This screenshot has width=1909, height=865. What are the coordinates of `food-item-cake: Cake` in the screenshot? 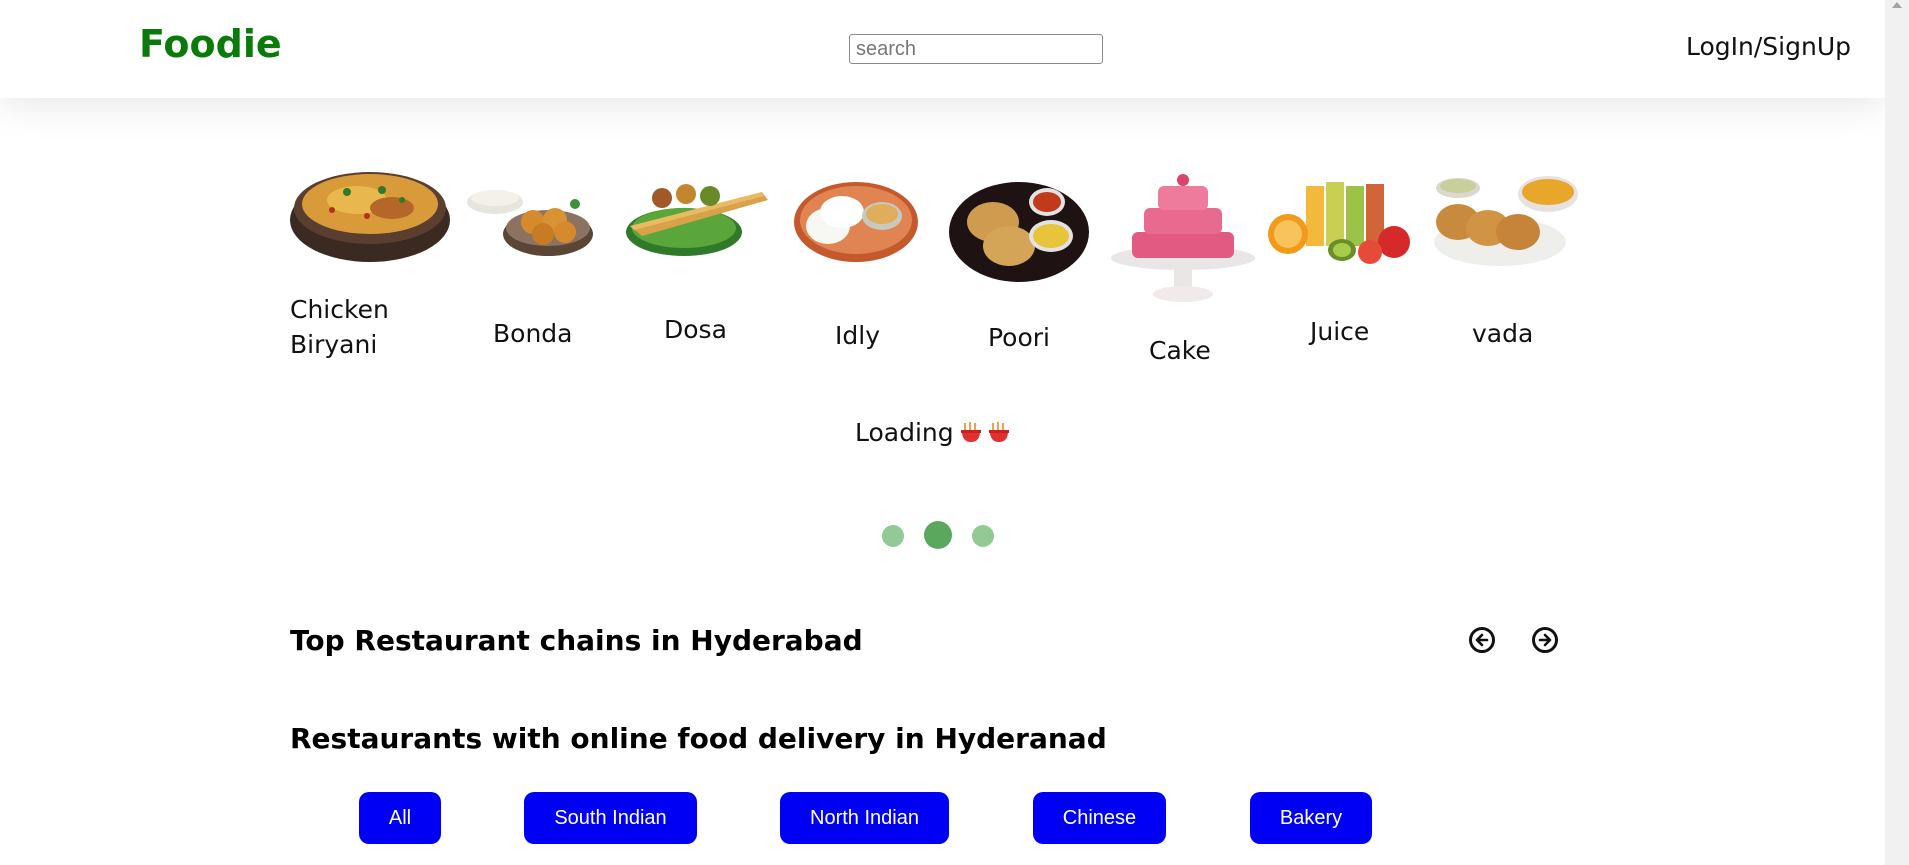 It's located at (1180, 350).